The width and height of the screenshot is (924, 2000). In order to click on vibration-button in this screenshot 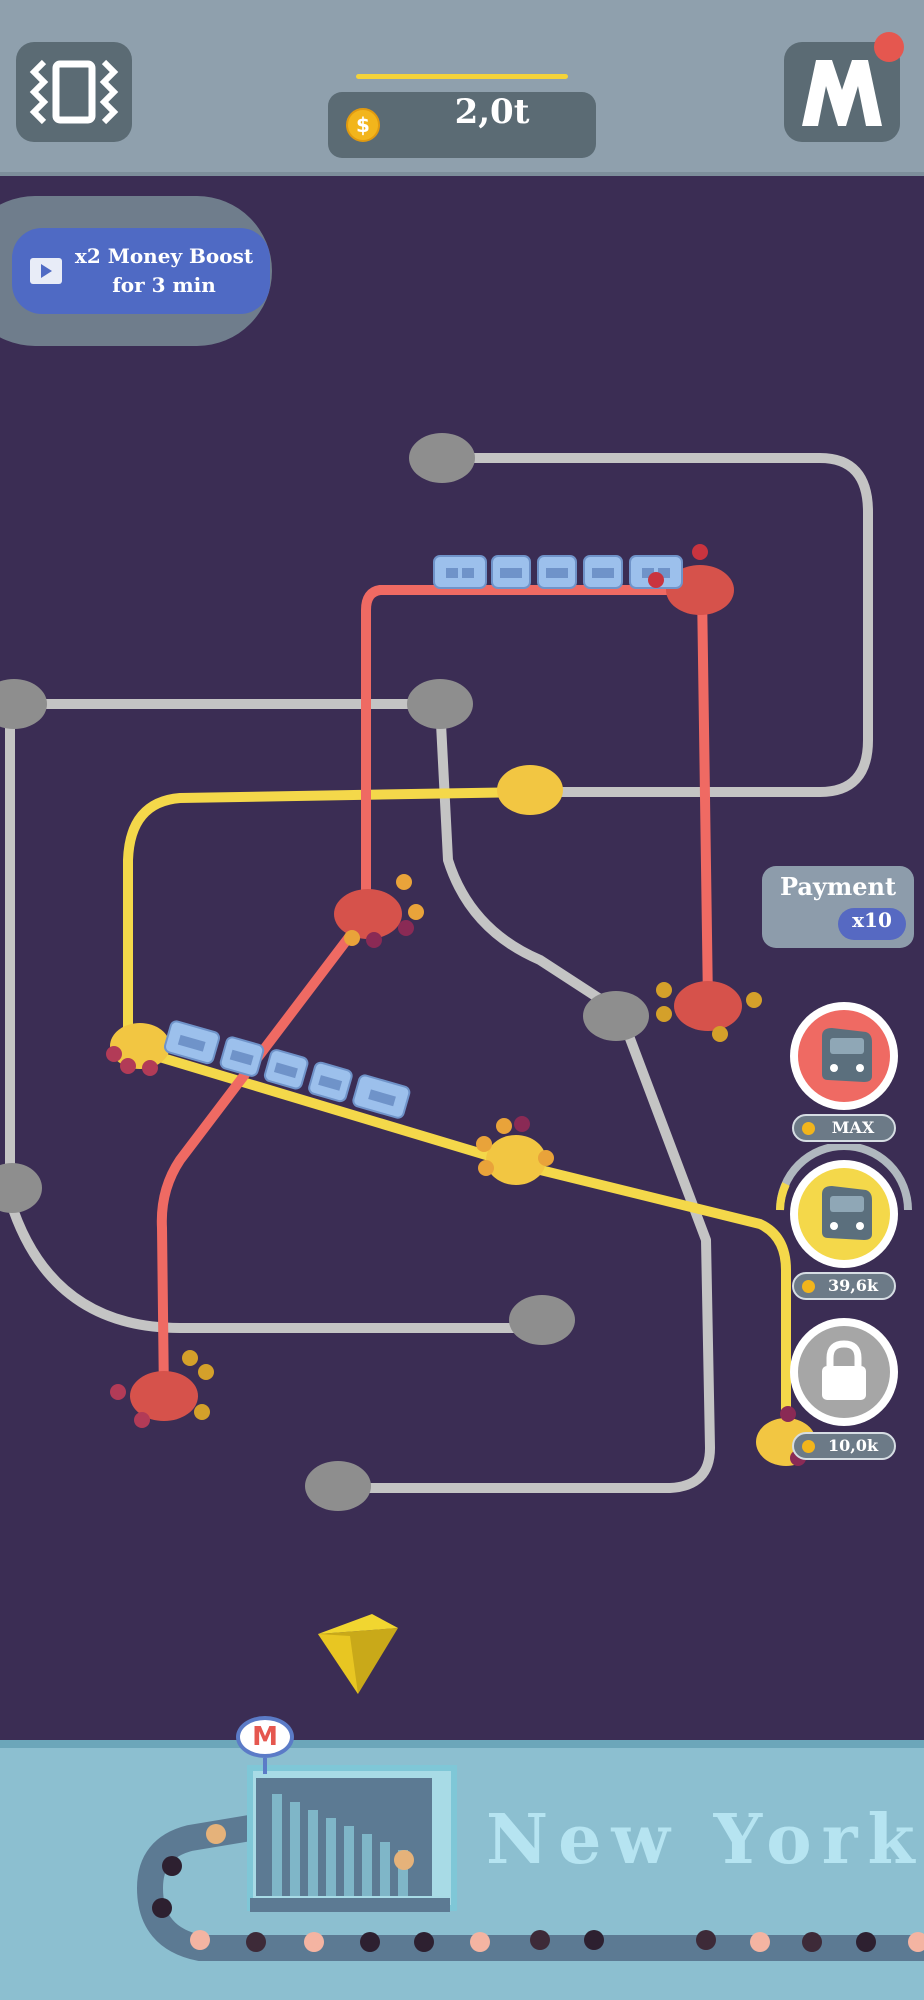, I will do `click(74, 92)`.